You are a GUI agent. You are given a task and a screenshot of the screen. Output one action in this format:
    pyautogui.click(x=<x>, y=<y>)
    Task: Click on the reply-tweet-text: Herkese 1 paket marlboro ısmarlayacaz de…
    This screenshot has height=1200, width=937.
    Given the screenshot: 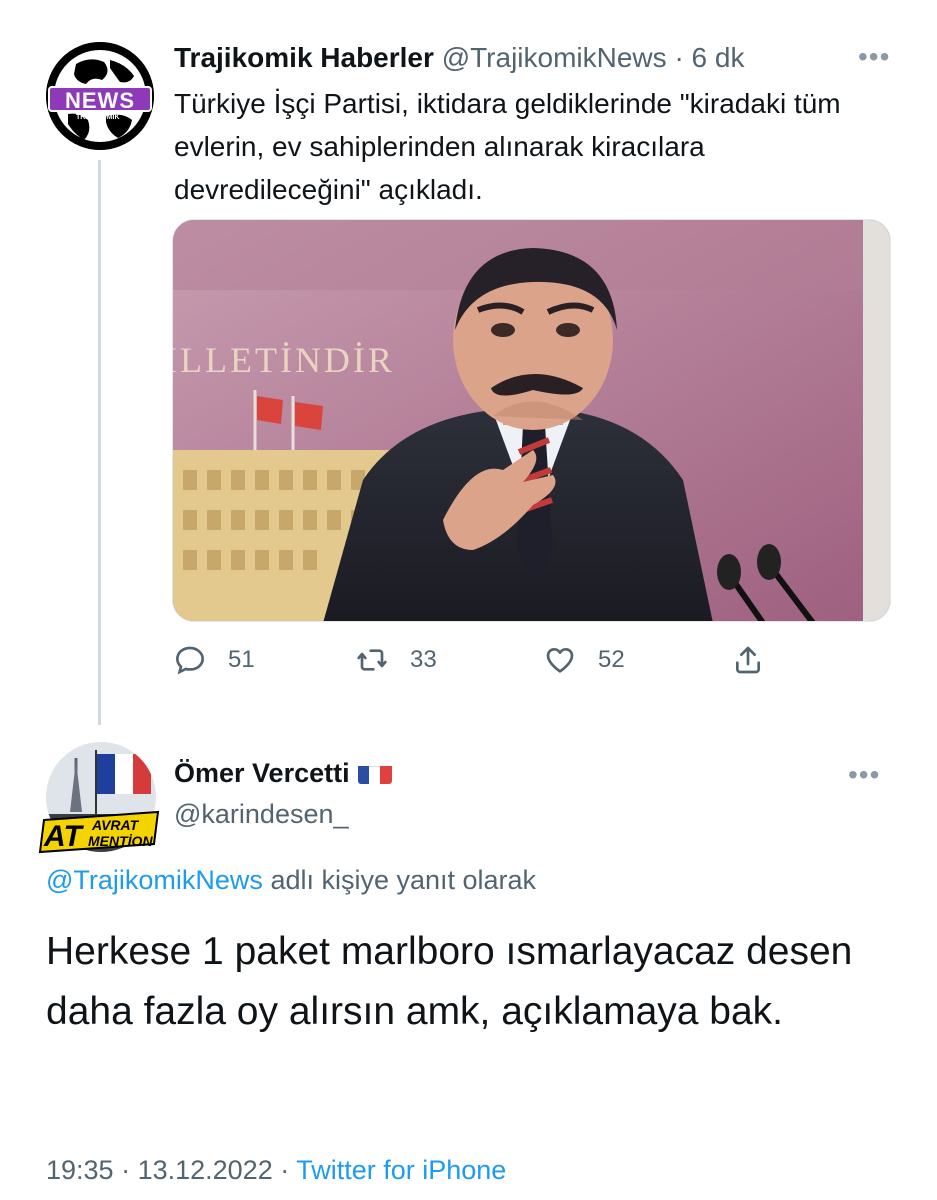 What is the action you would take?
    pyautogui.click(x=449, y=981)
    